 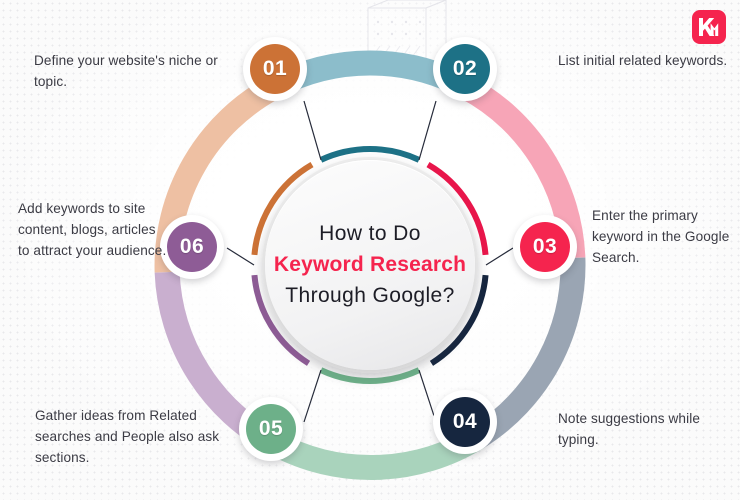 I want to click on km-monogram-logo, so click(x=709, y=27).